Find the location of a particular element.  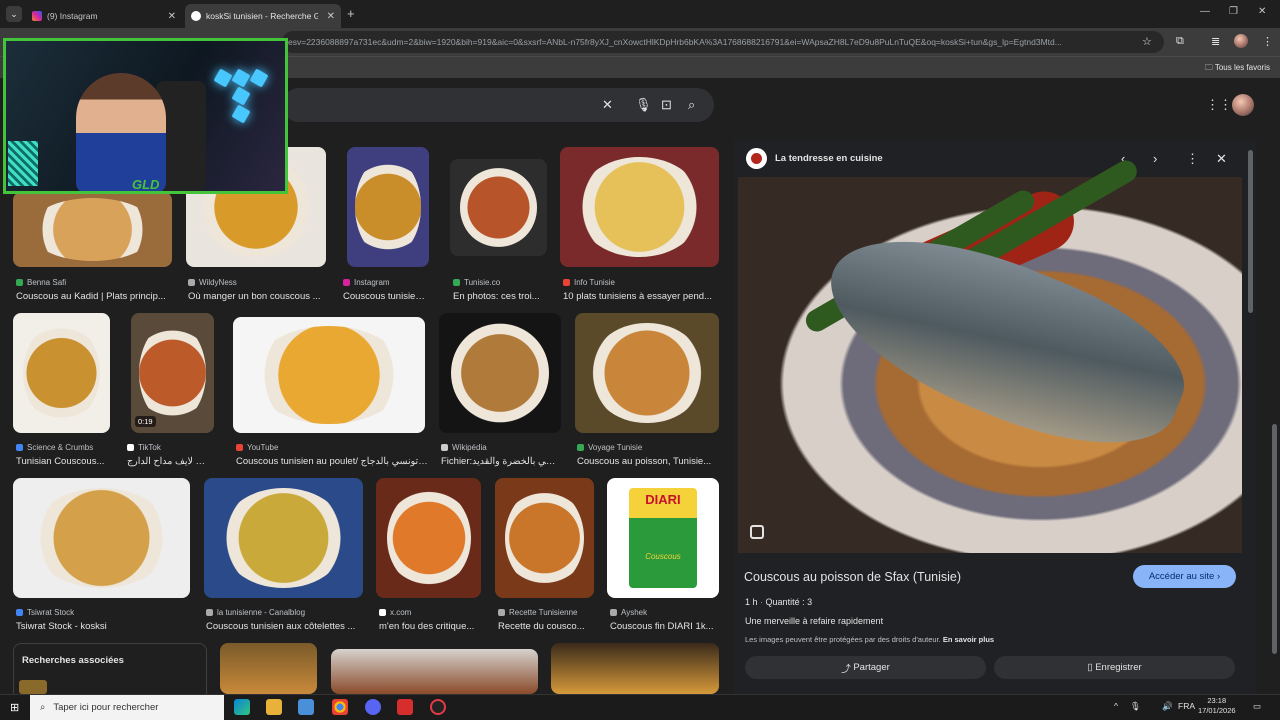

result-source: Wikipédia is located at coordinates (464, 447).